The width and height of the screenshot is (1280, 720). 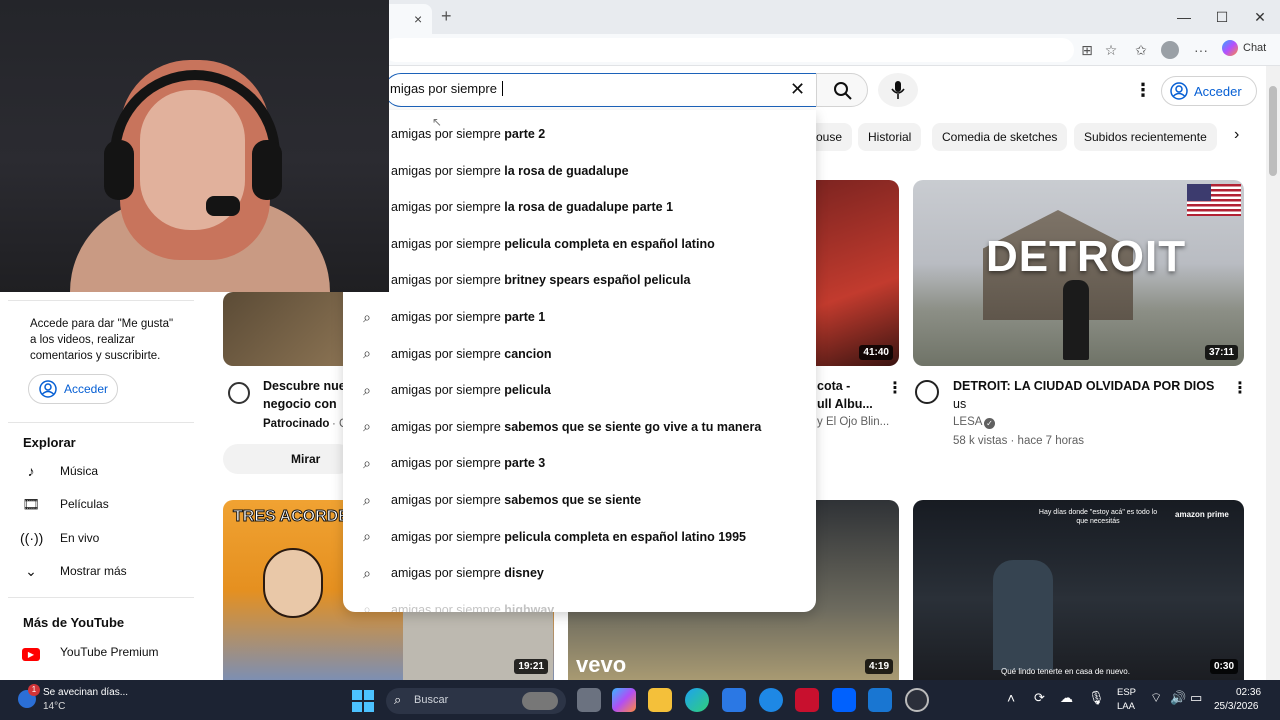 I want to click on search-suggestion: ⌕ amigas por siempre parte 3, so click(x=579, y=463).